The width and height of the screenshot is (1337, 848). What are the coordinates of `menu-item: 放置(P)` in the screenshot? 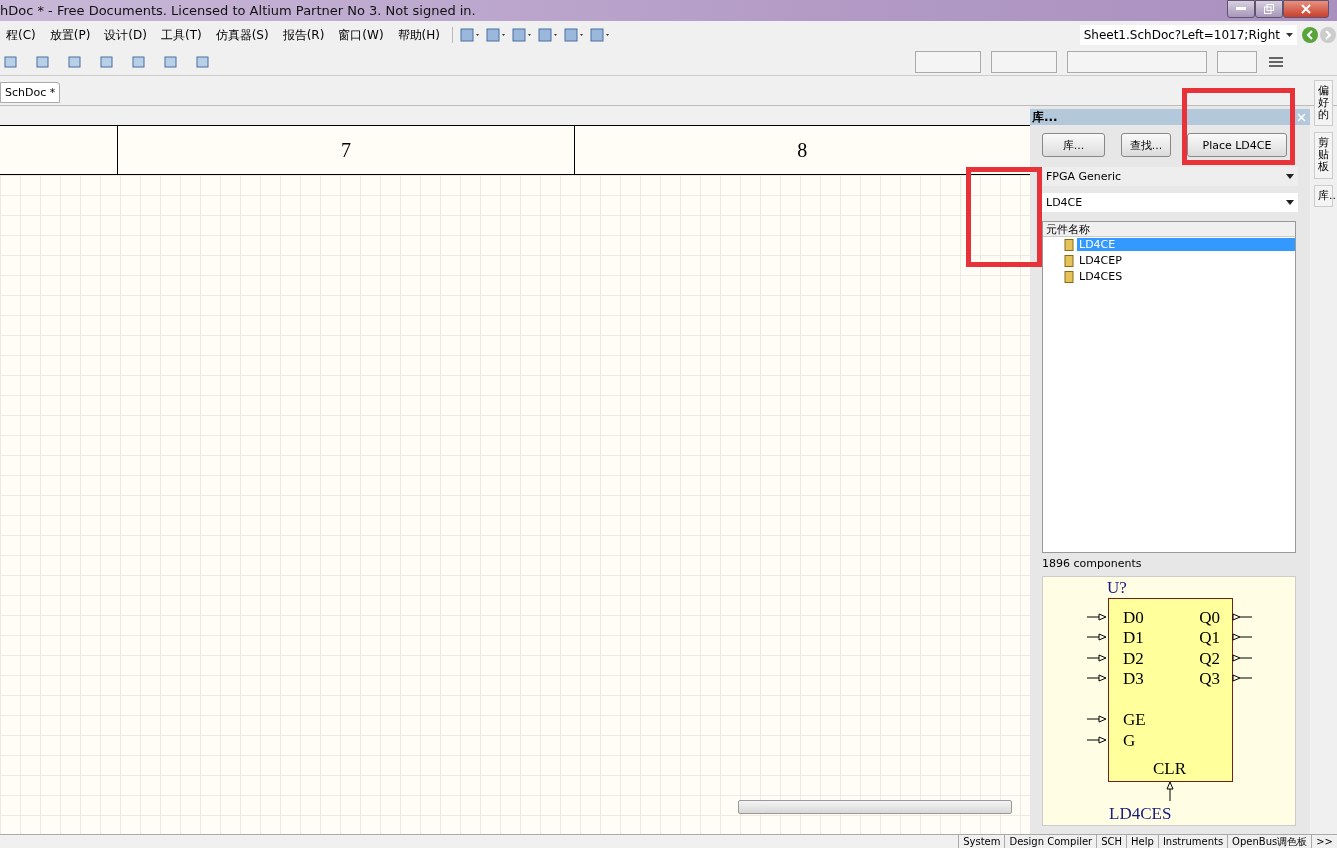 It's located at (71, 35).